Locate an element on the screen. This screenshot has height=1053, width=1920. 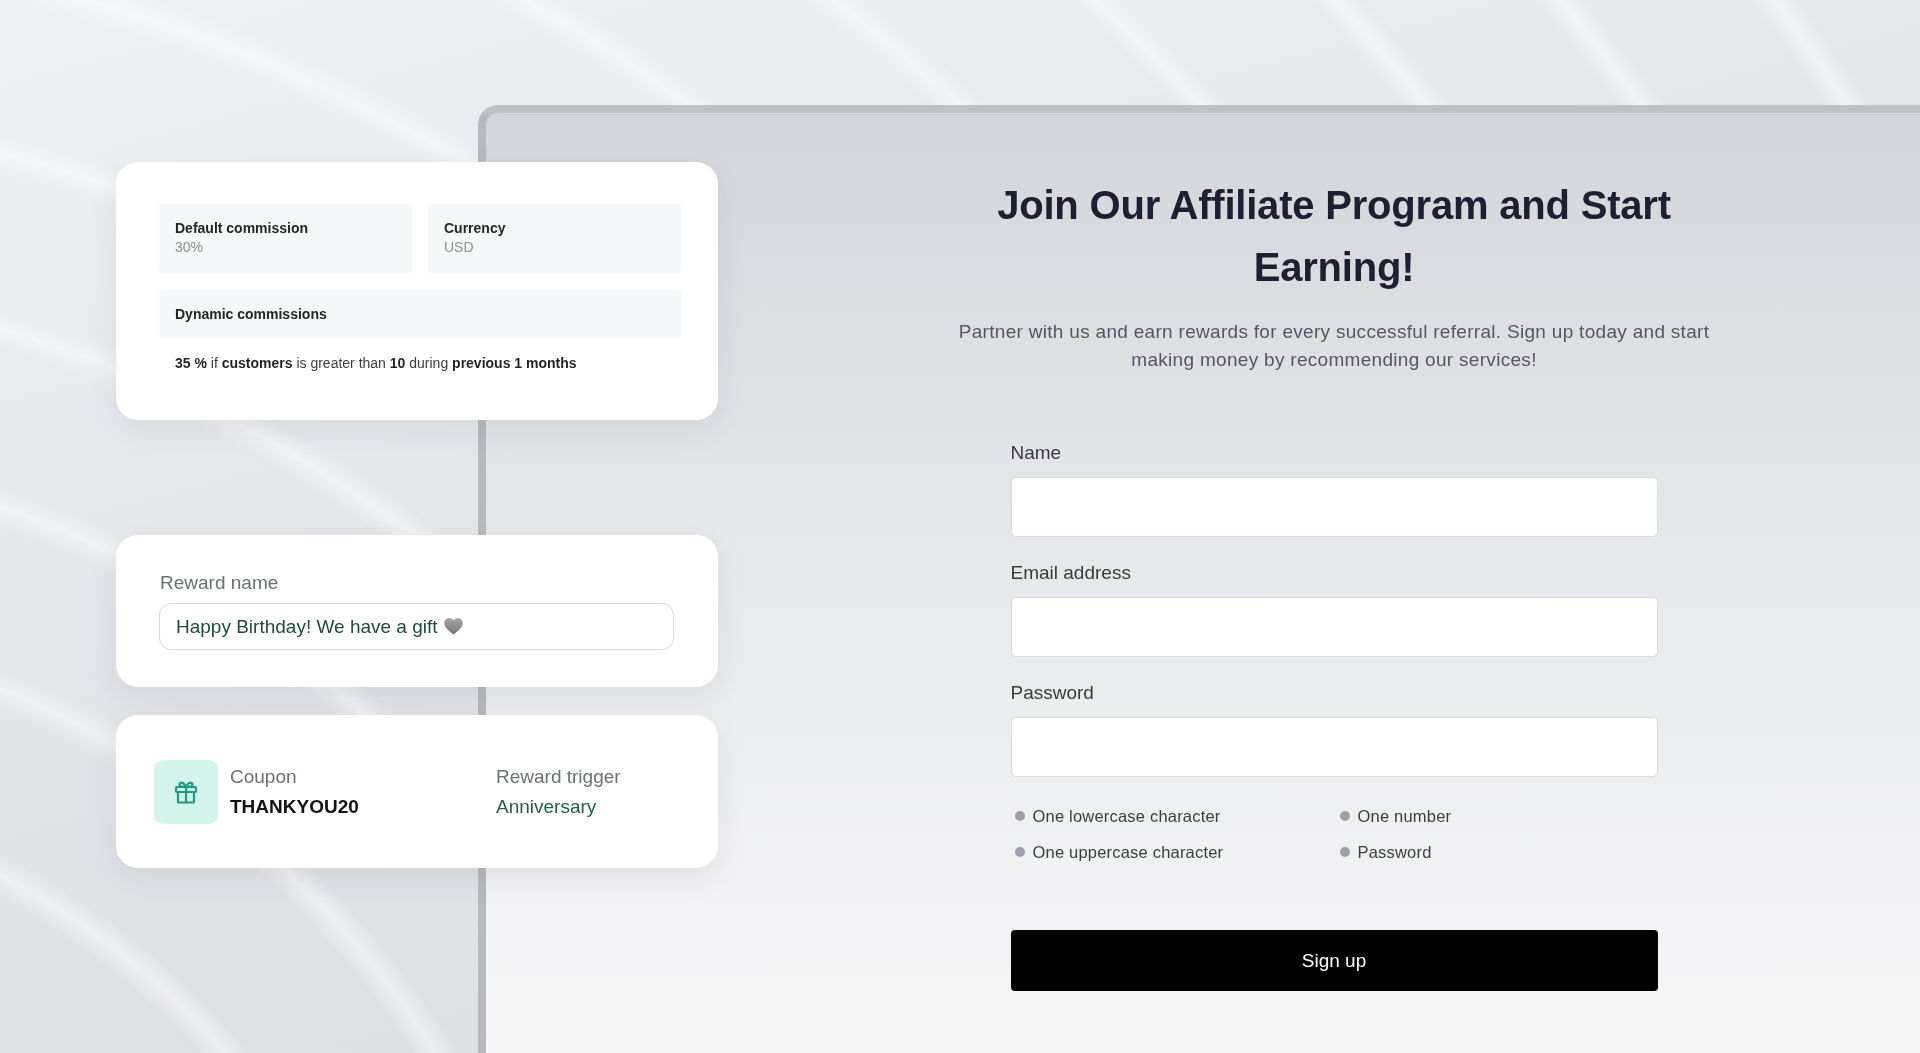
field-label: Reward name is located at coordinates (219, 583).